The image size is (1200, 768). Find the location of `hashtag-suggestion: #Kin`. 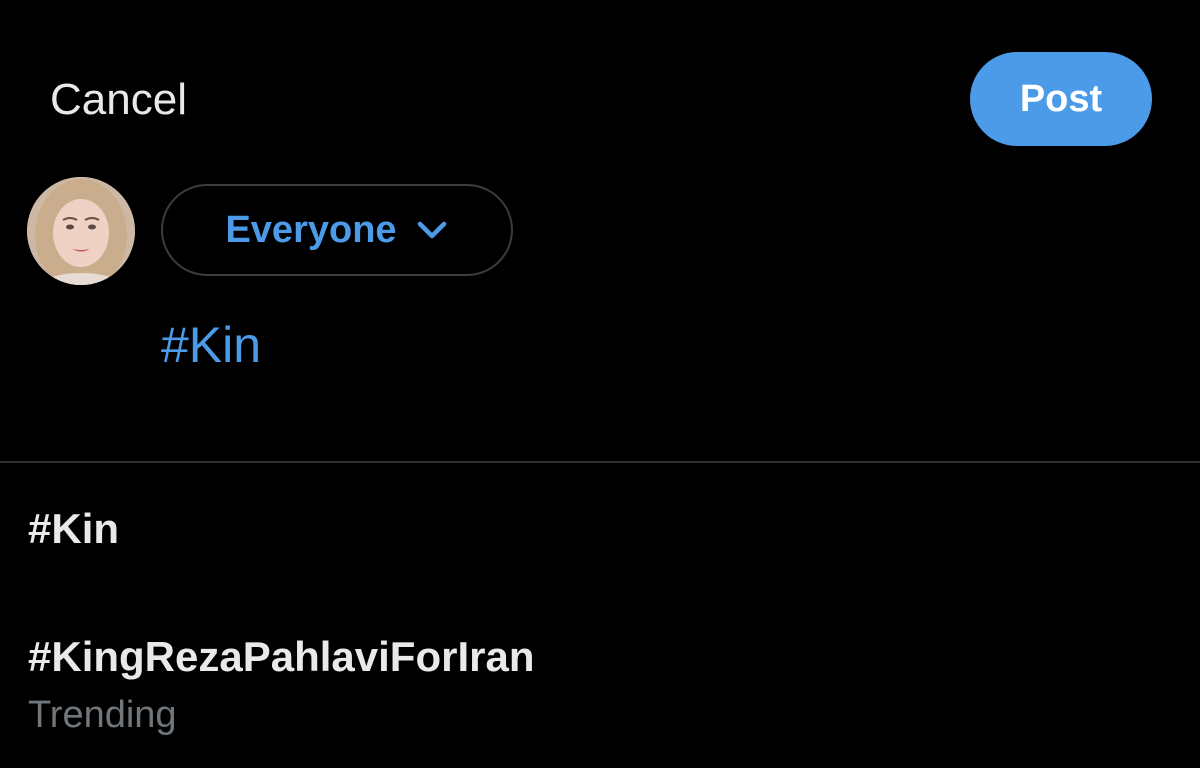

hashtag-suggestion: #Kin is located at coordinates (73, 529).